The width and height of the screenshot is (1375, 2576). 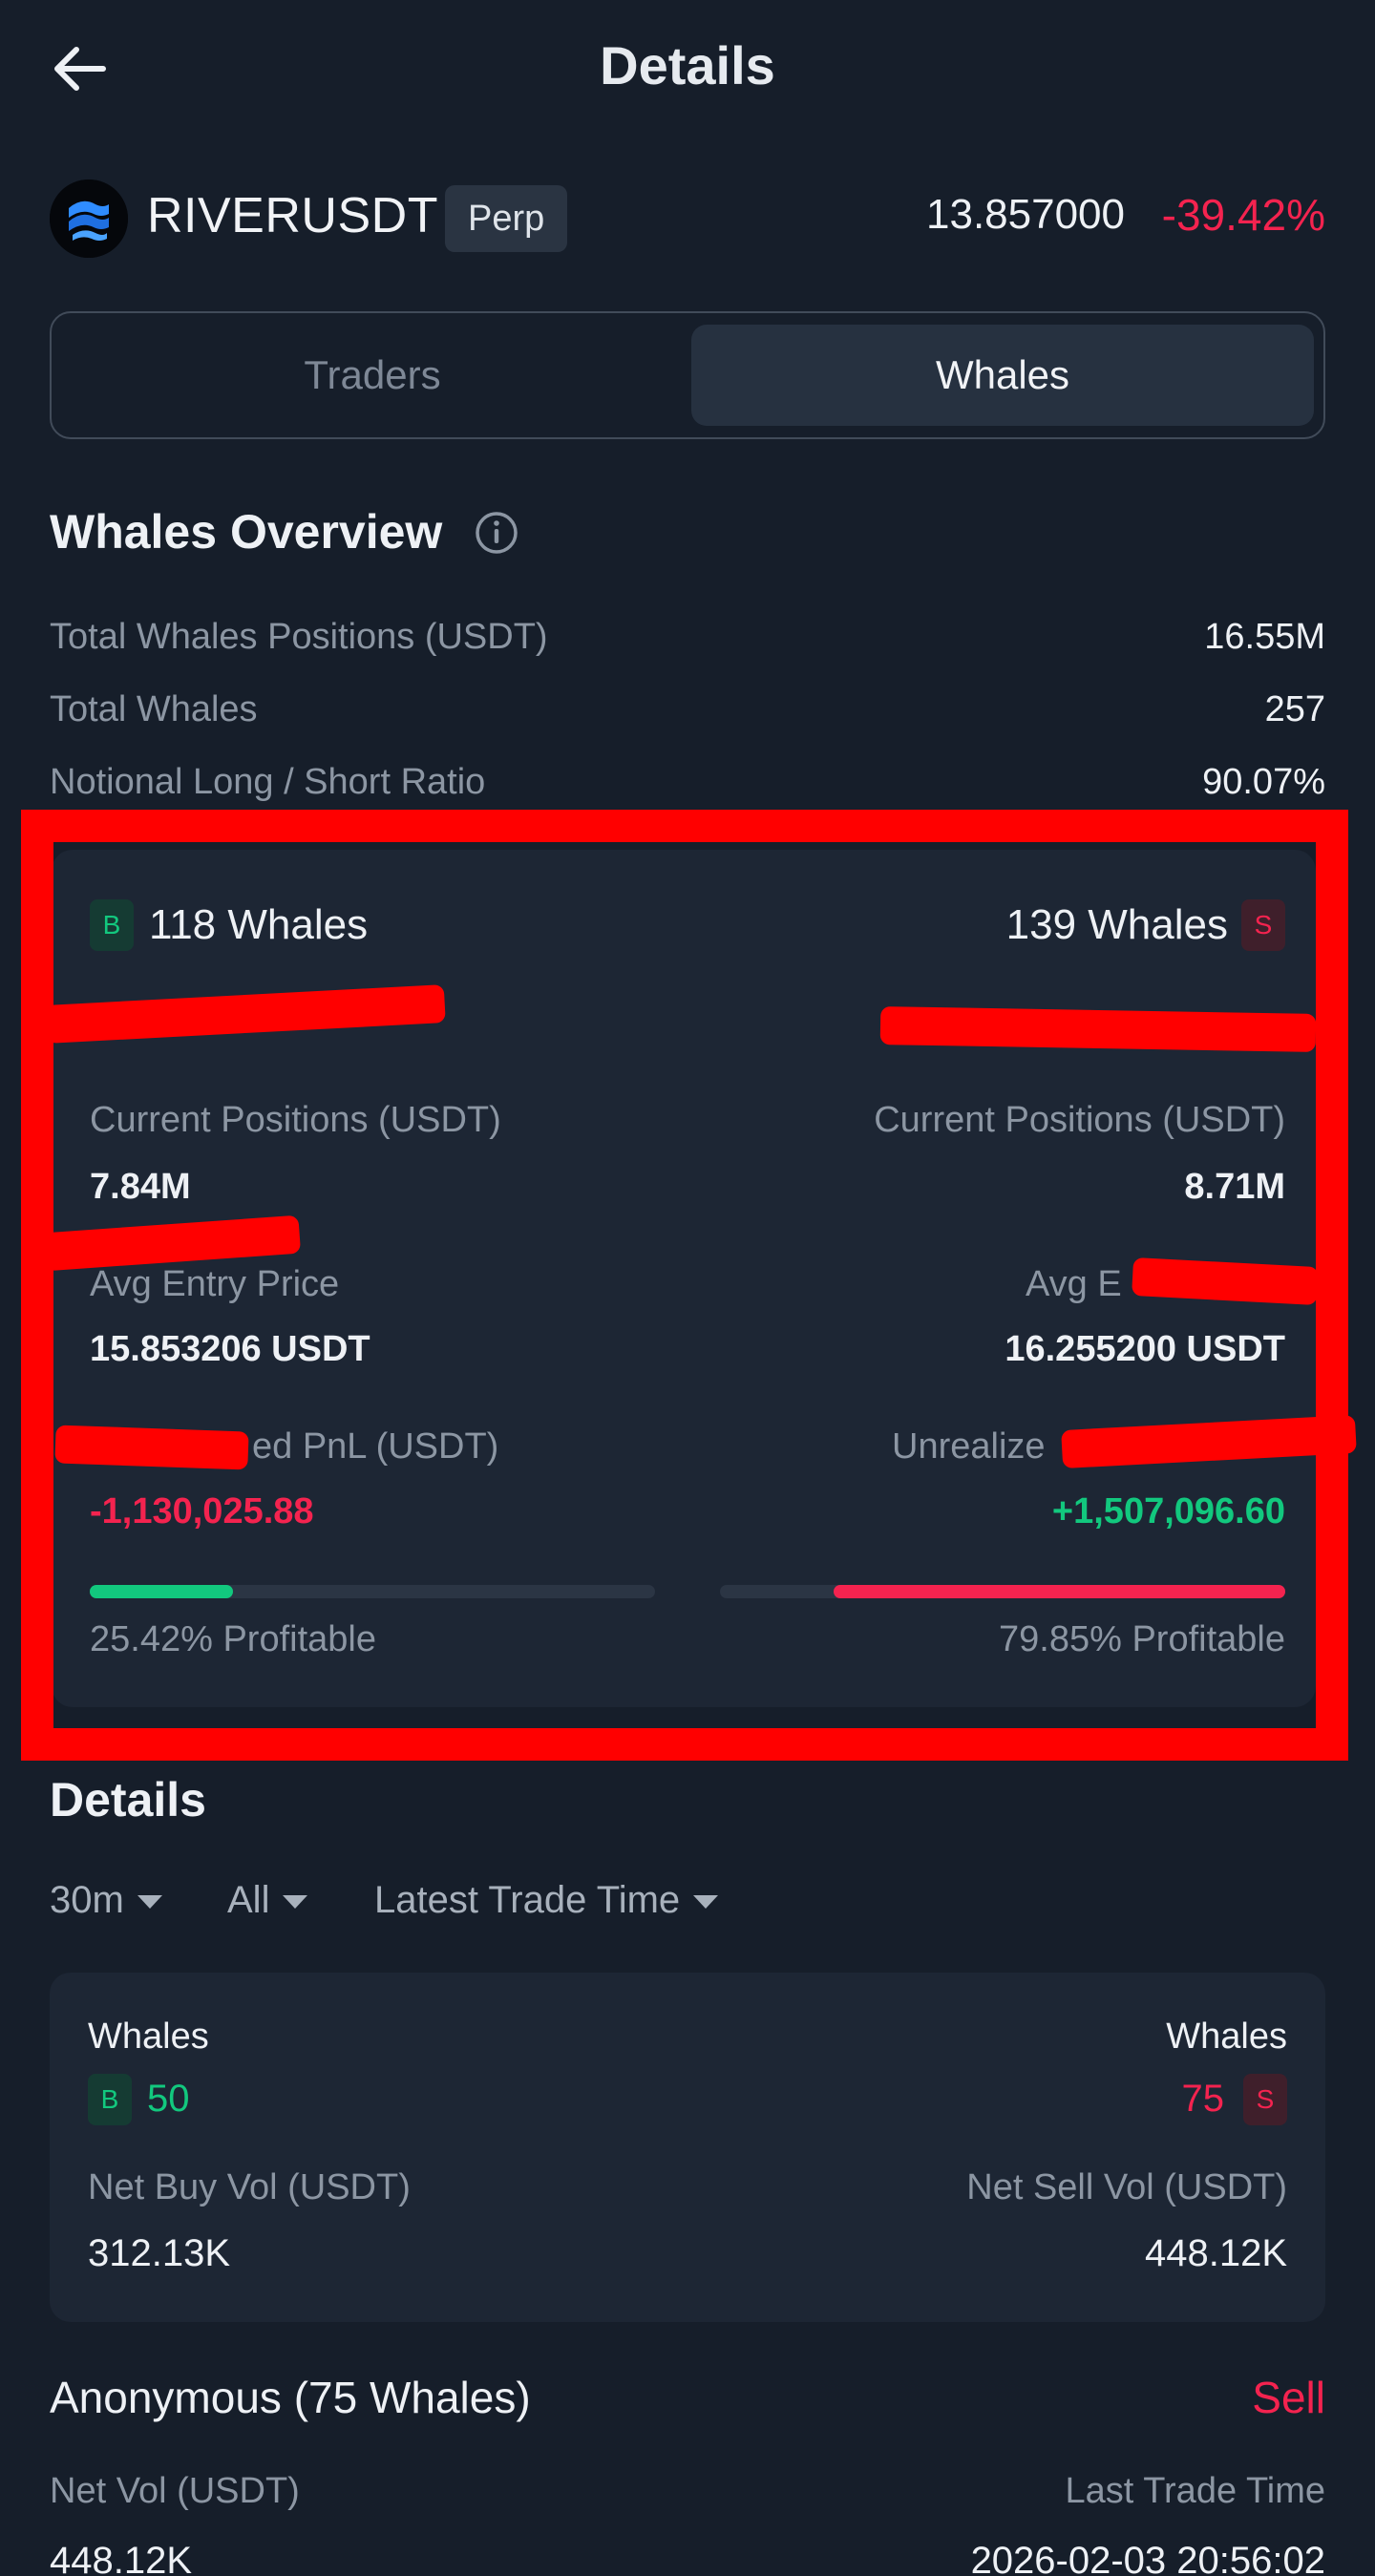 I want to click on net-vol-value: 448.12K, so click(x=122, y=2558).